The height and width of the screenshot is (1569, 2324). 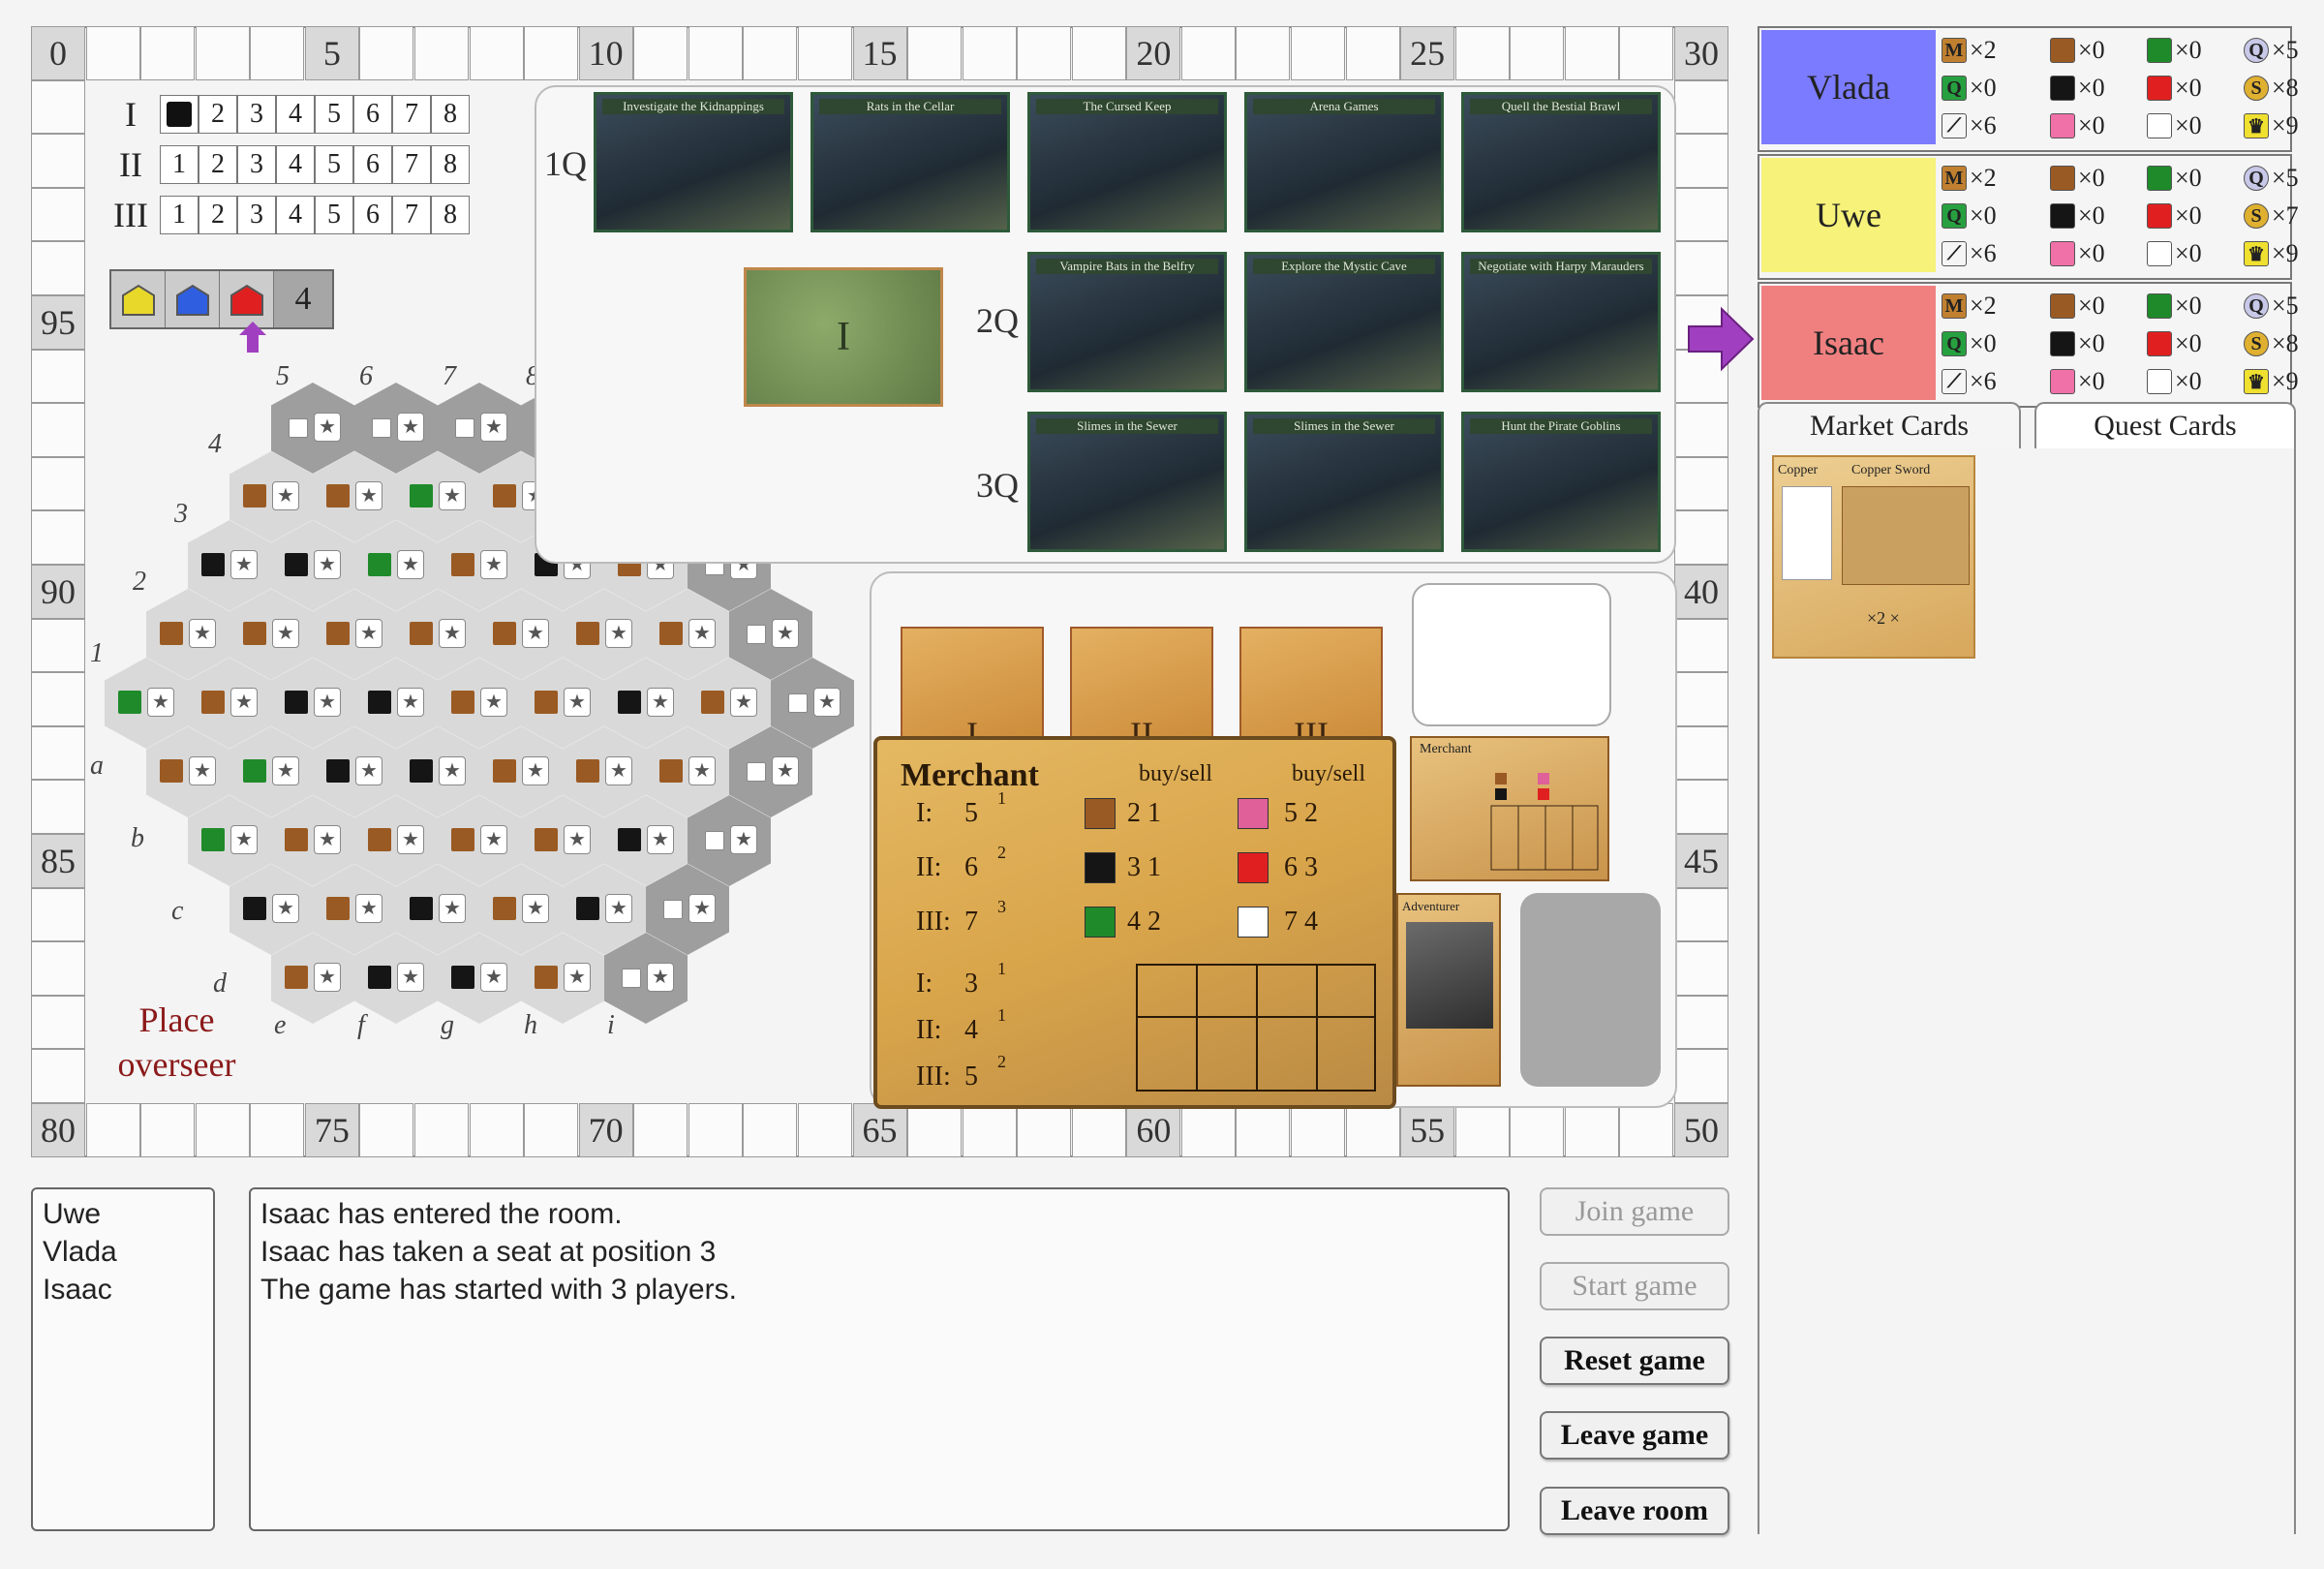 What do you see at coordinates (1701, 592) in the screenshot?
I see `track-space: 40` at bounding box center [1701, 592].